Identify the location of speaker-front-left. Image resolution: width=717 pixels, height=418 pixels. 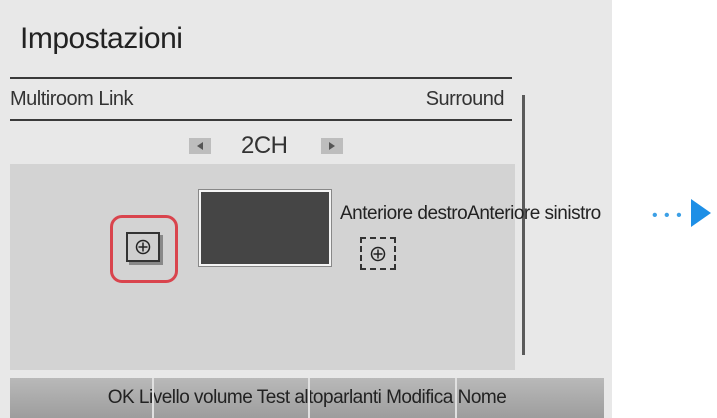
(143, 247).